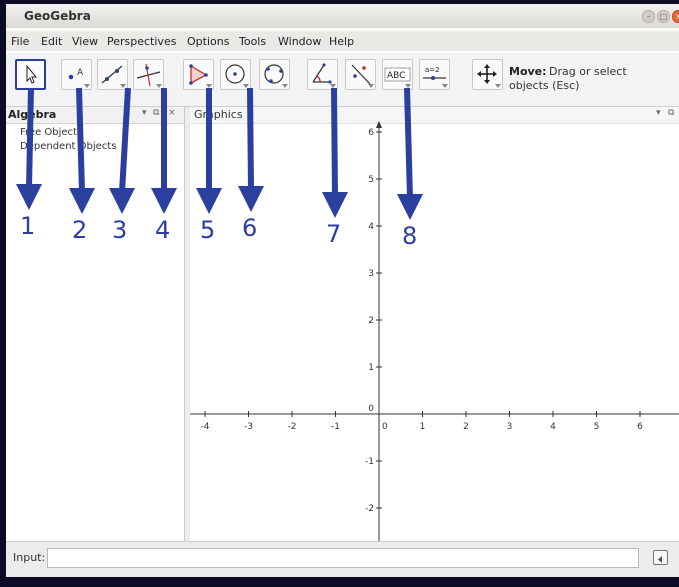 This screenshot has height=587, width=679. Describe the element at coordinates (51, 132) in the screenshot. I see `free-objects-node: Free Objects` at that location.